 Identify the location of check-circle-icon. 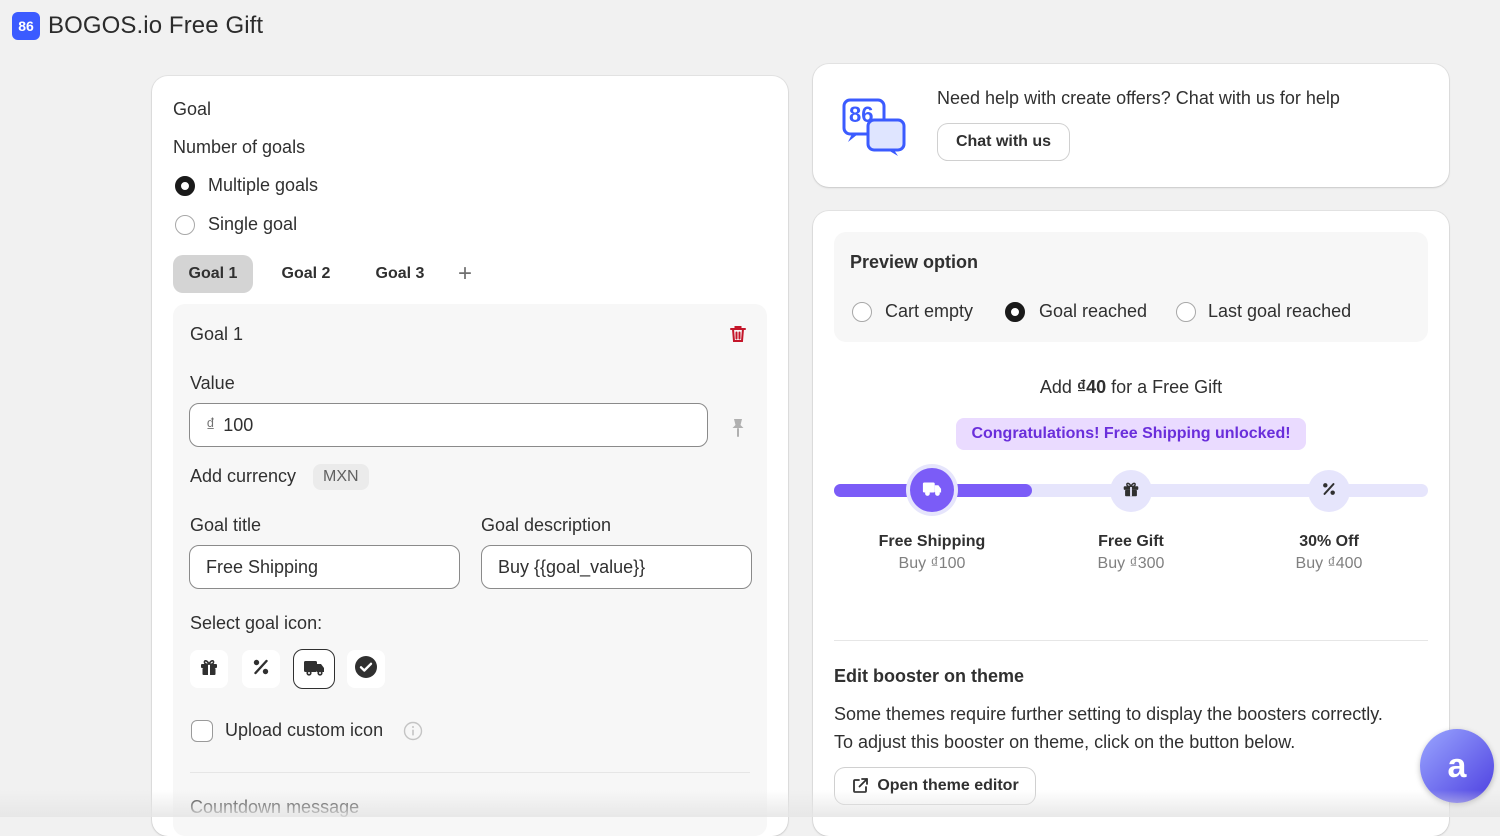
(366, 669).